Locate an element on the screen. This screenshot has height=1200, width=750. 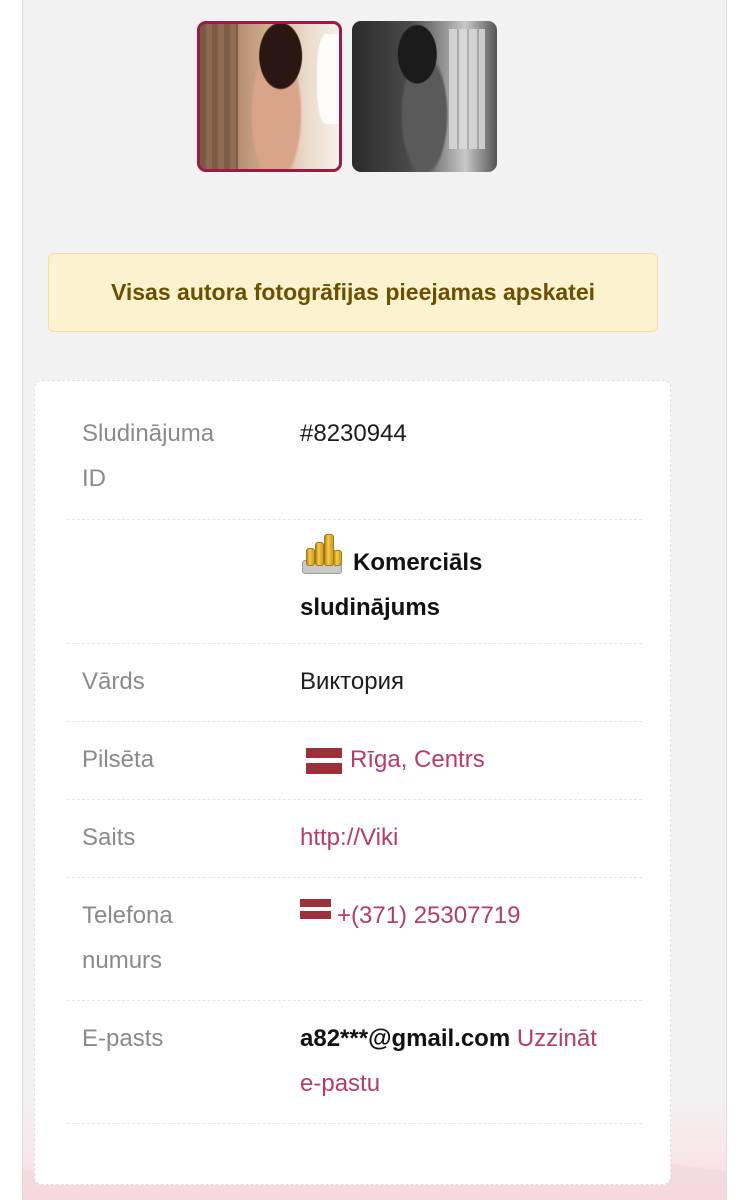
name-value: Виктория is located at coordinates (352, 681).